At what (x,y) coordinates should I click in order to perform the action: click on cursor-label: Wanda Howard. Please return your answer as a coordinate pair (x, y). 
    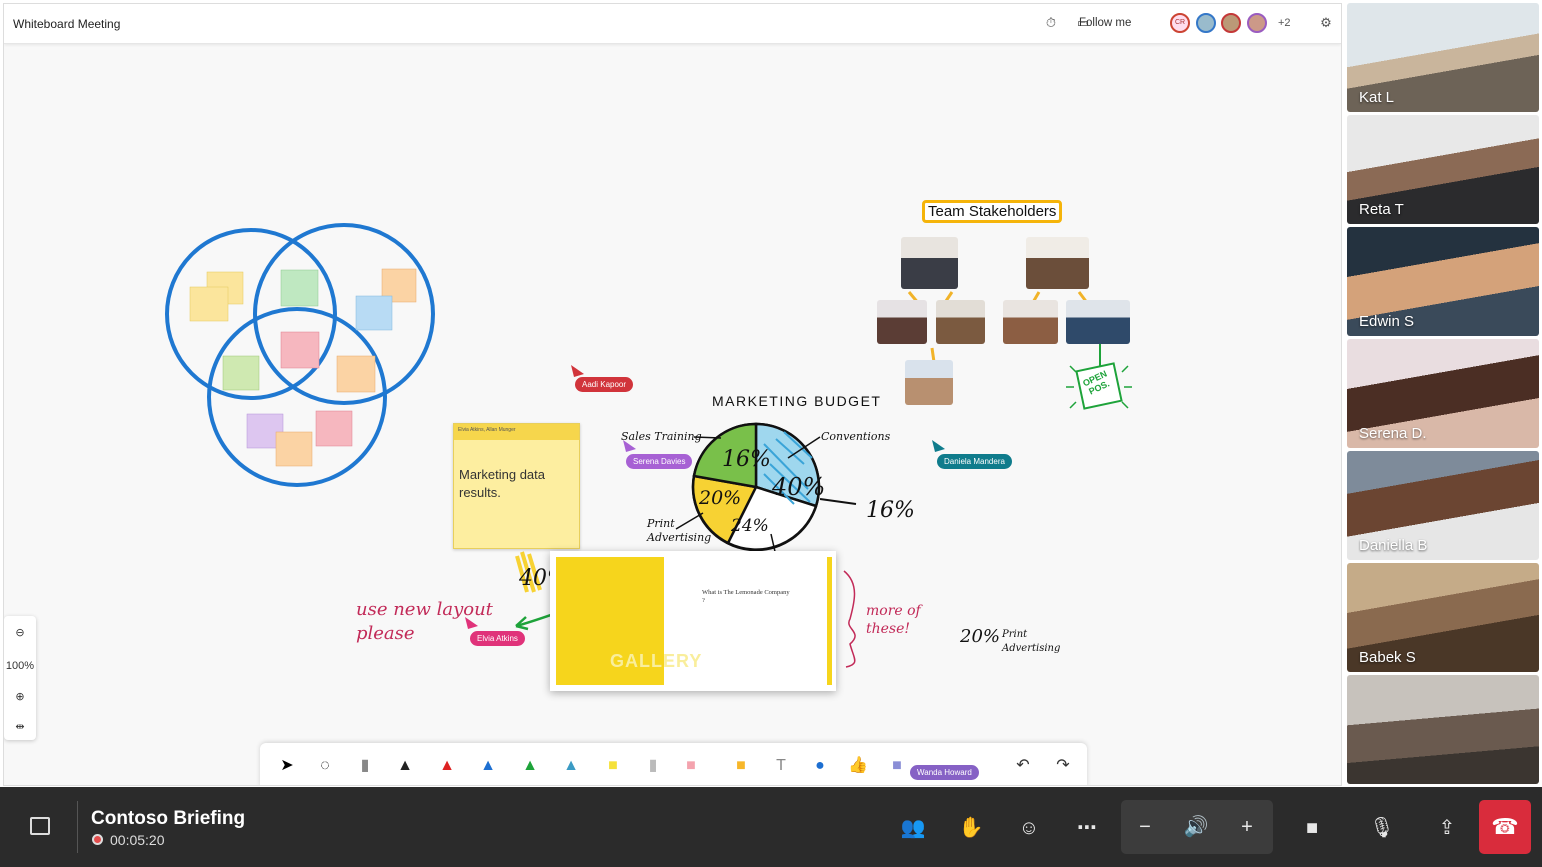
    Looking at the image, I should click on (944, 772).